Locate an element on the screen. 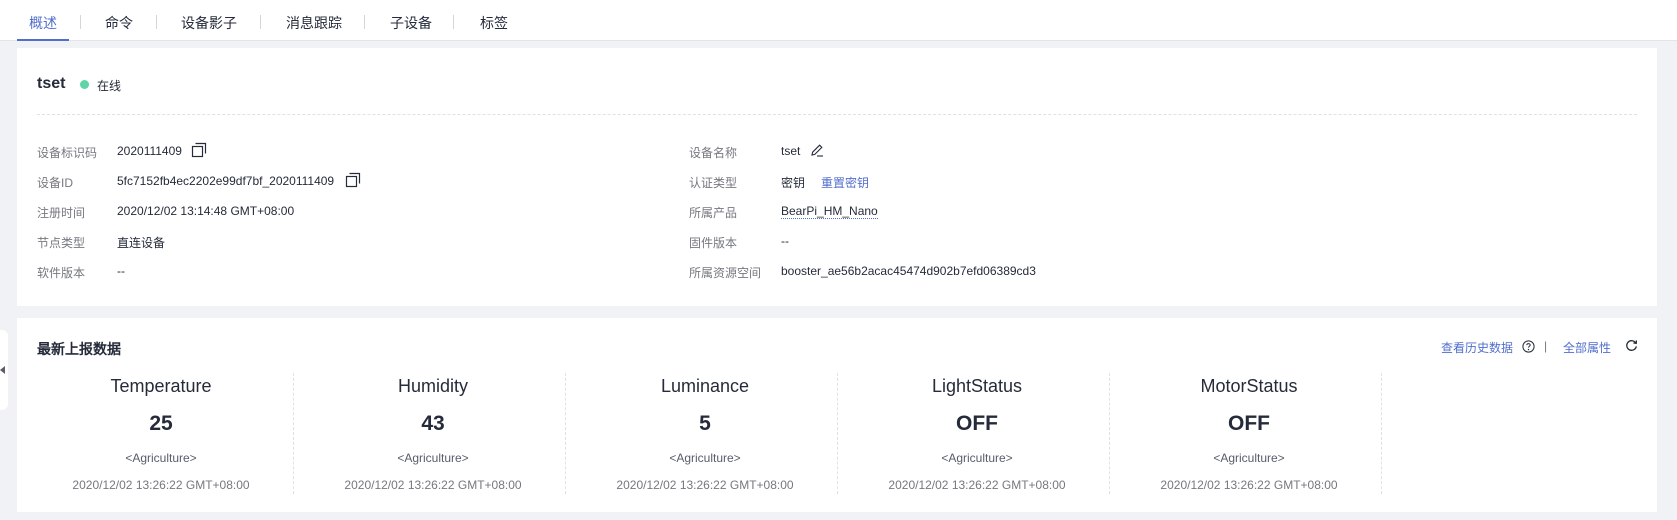 The image size is (1677, 520). caret-left-icon is located at coordinates (2, 370).